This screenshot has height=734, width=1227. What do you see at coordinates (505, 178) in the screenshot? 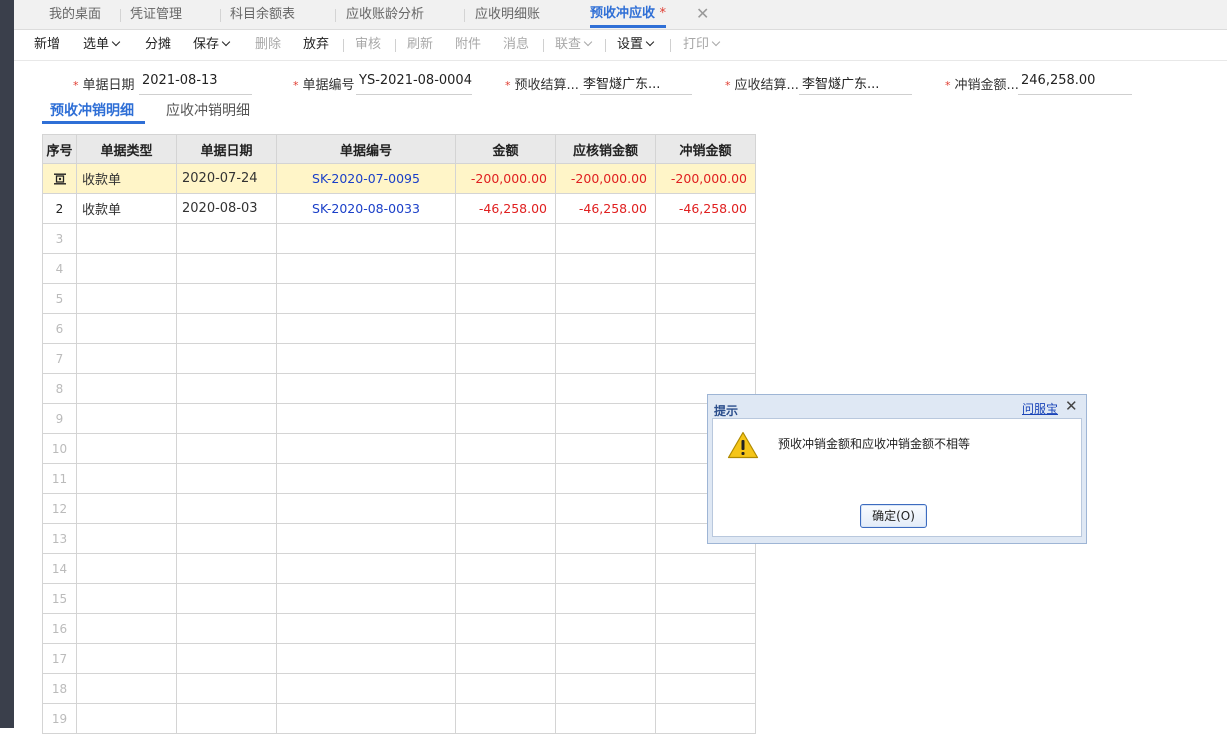
I see `amount-cell: -200,000.00` at bounding box center [505, 178].